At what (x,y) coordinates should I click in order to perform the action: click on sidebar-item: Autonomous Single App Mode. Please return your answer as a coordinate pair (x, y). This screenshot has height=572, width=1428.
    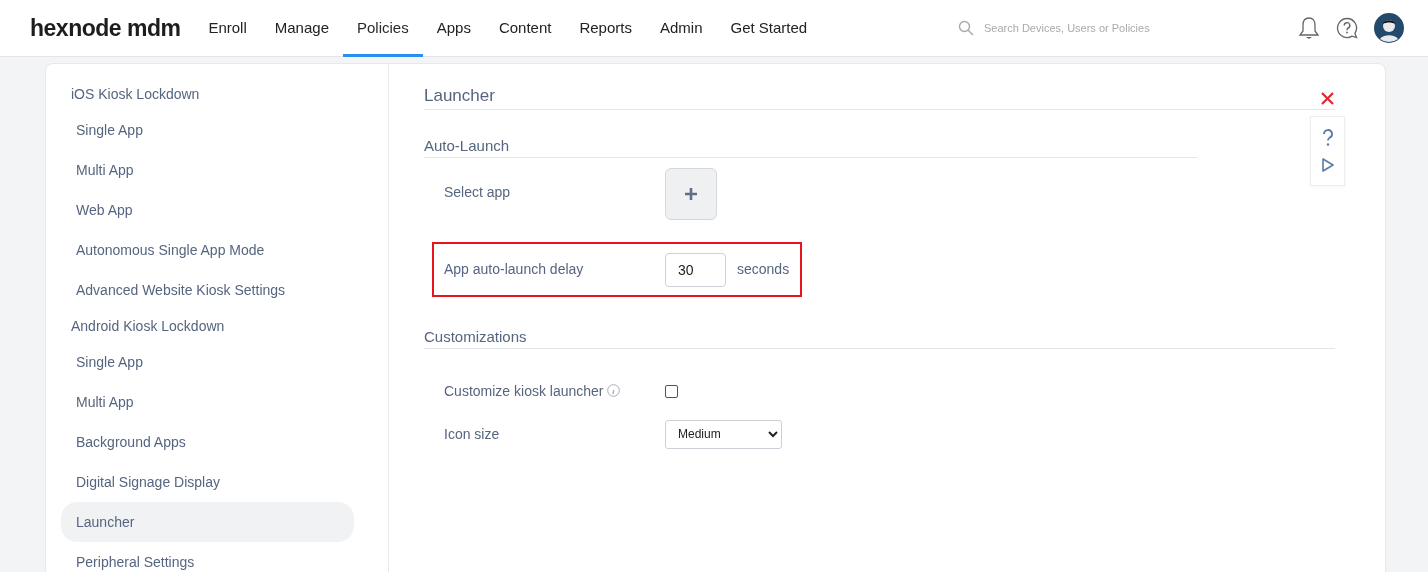
    Looking at the image, I should click on (207, 250).